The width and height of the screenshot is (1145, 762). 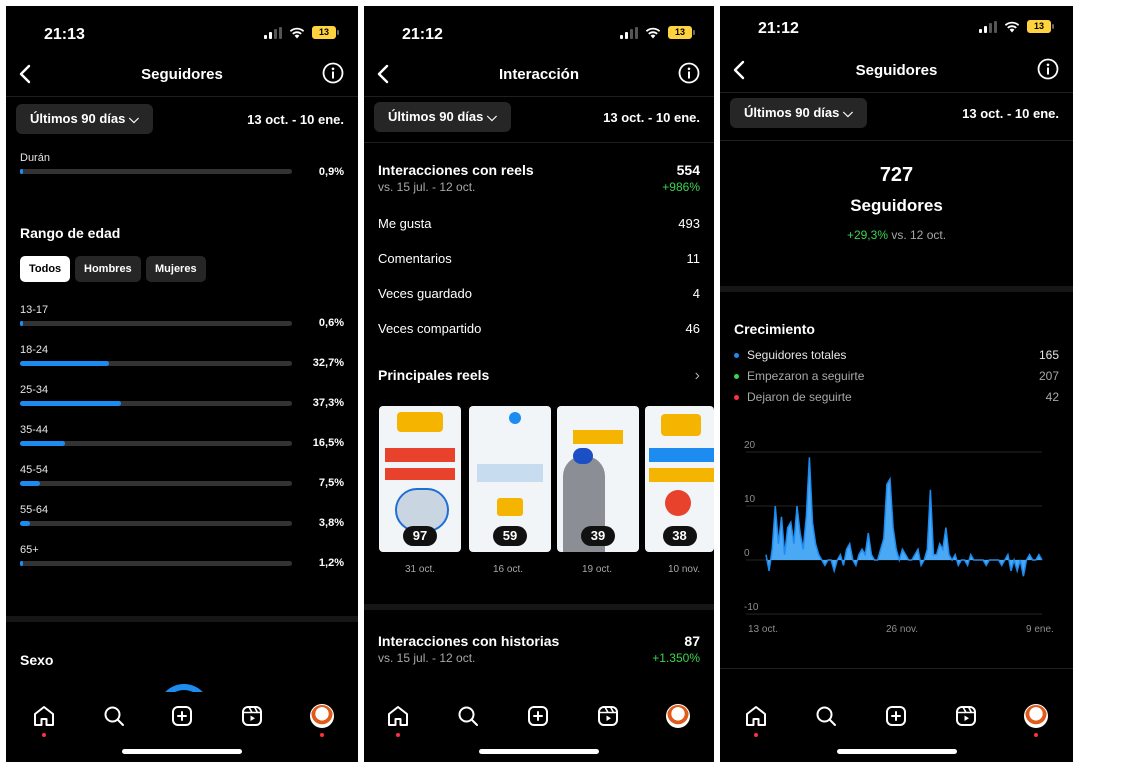 I want to click on x-tick-label: 9 ene., so click(x=1040, y=629).